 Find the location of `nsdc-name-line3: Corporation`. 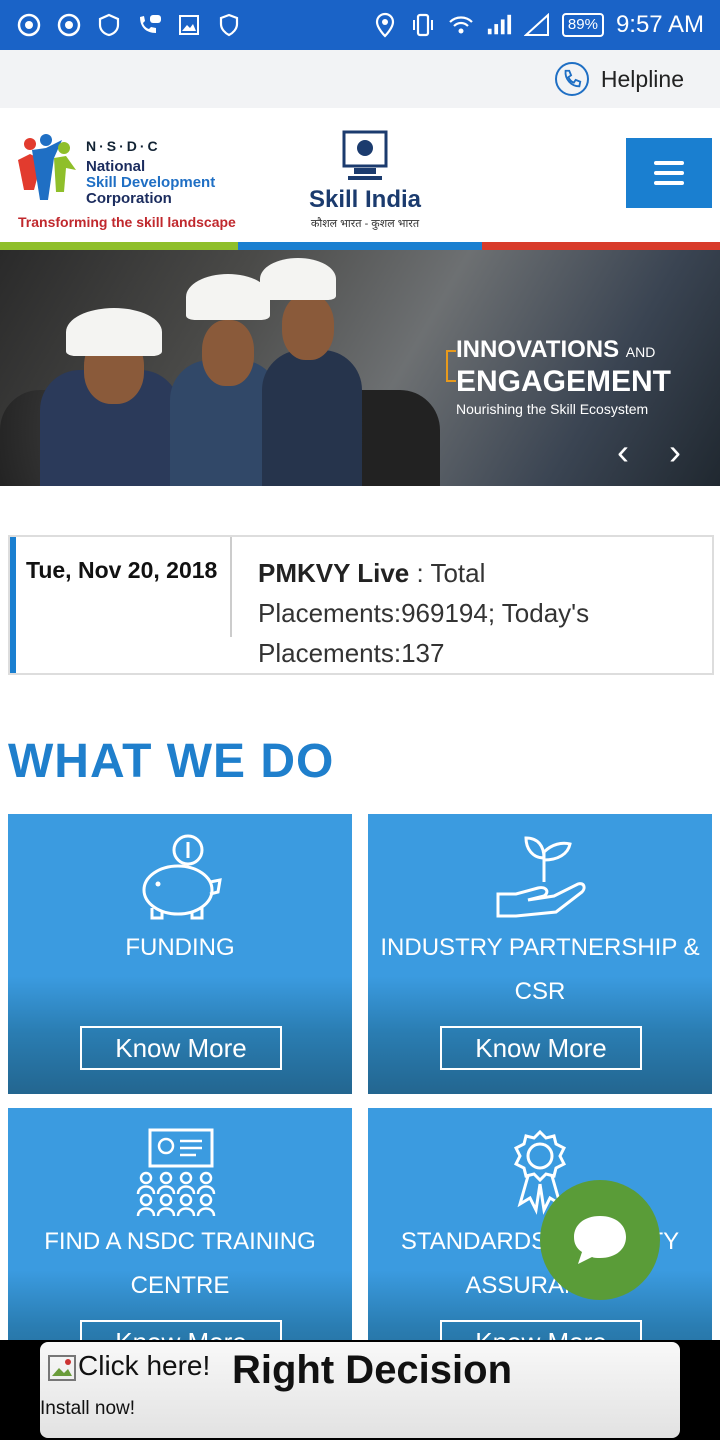

nsdc-name-line3: Corporation is located at coordinates (129, 198).